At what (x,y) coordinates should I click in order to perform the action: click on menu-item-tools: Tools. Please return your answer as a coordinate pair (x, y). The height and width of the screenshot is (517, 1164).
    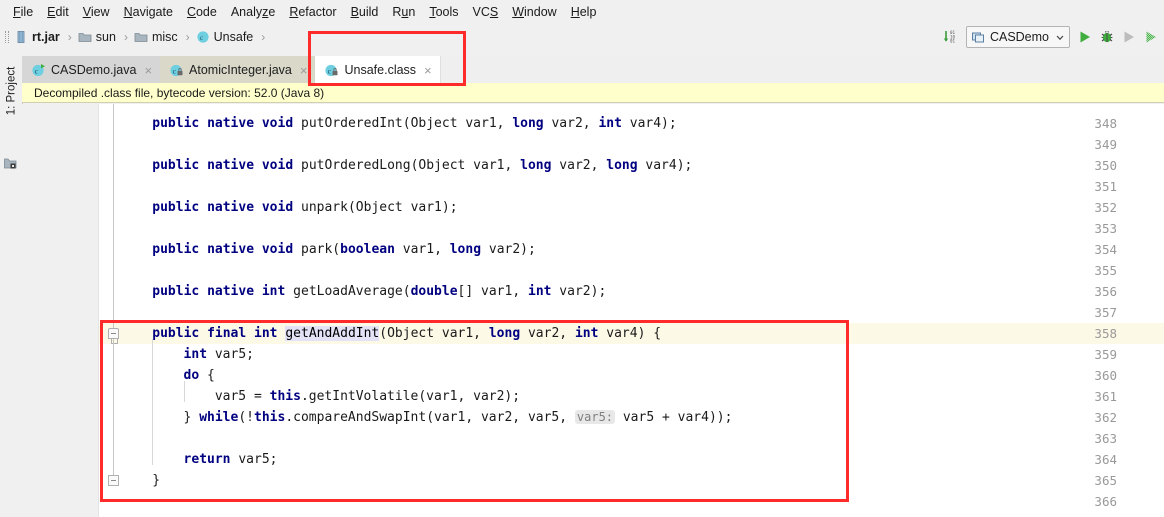
    Looking at the image, I should click on (443, 12).